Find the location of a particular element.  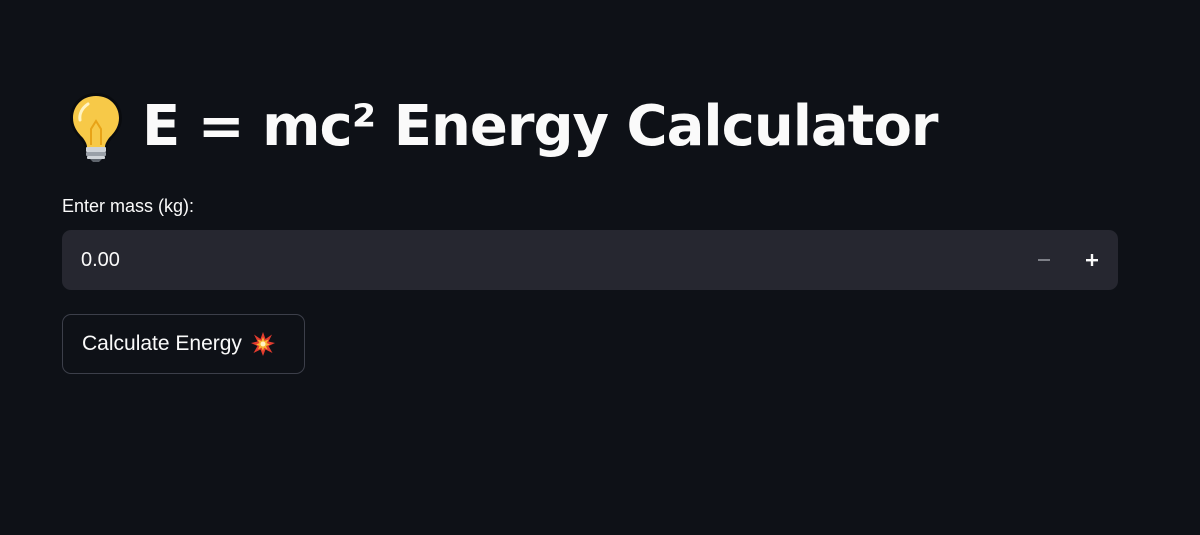

minus-icon is located at coordinates (1044, 260).